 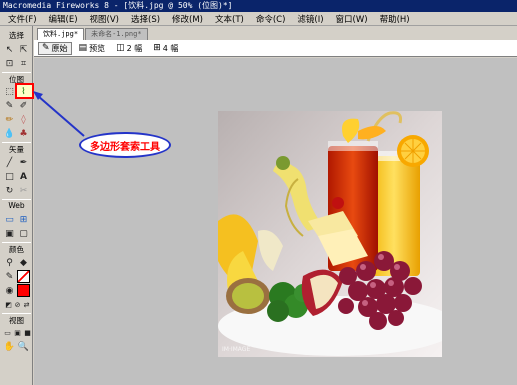 What do you see at coordinates (59, 114) in the screenshot?
I see `annotation-arrow` at bounding box center [59, 114].